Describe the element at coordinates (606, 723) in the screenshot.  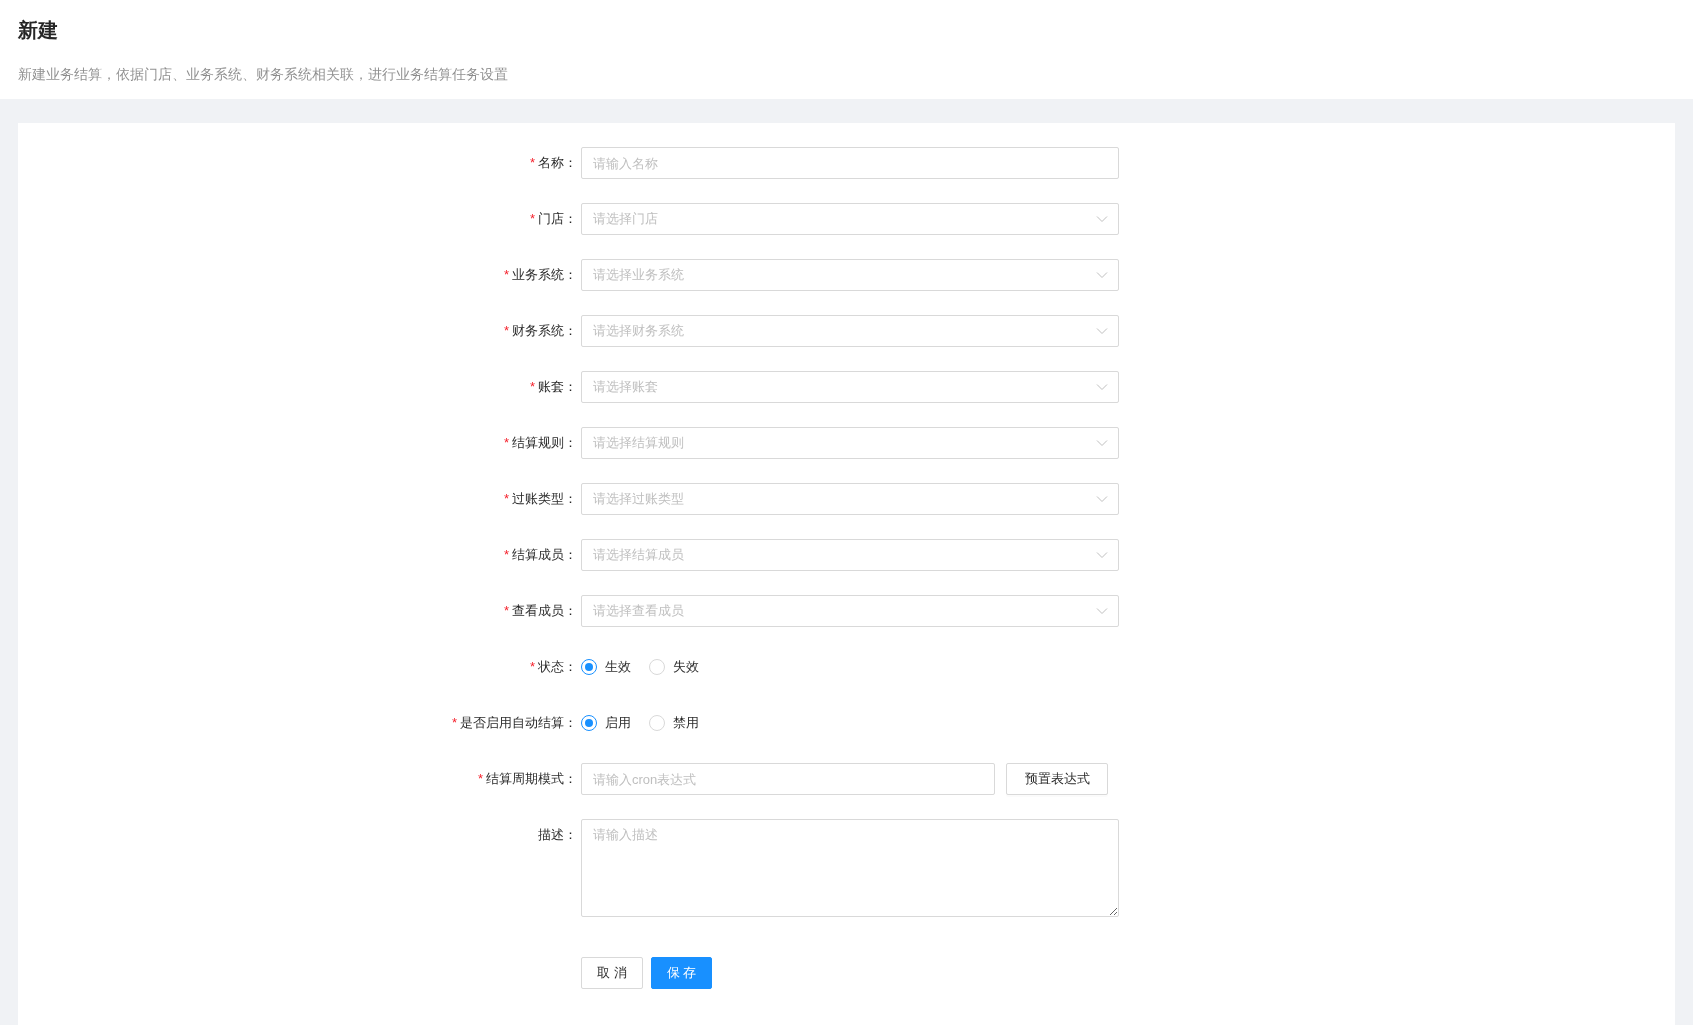
I see `radio-option: 启用` at that location.